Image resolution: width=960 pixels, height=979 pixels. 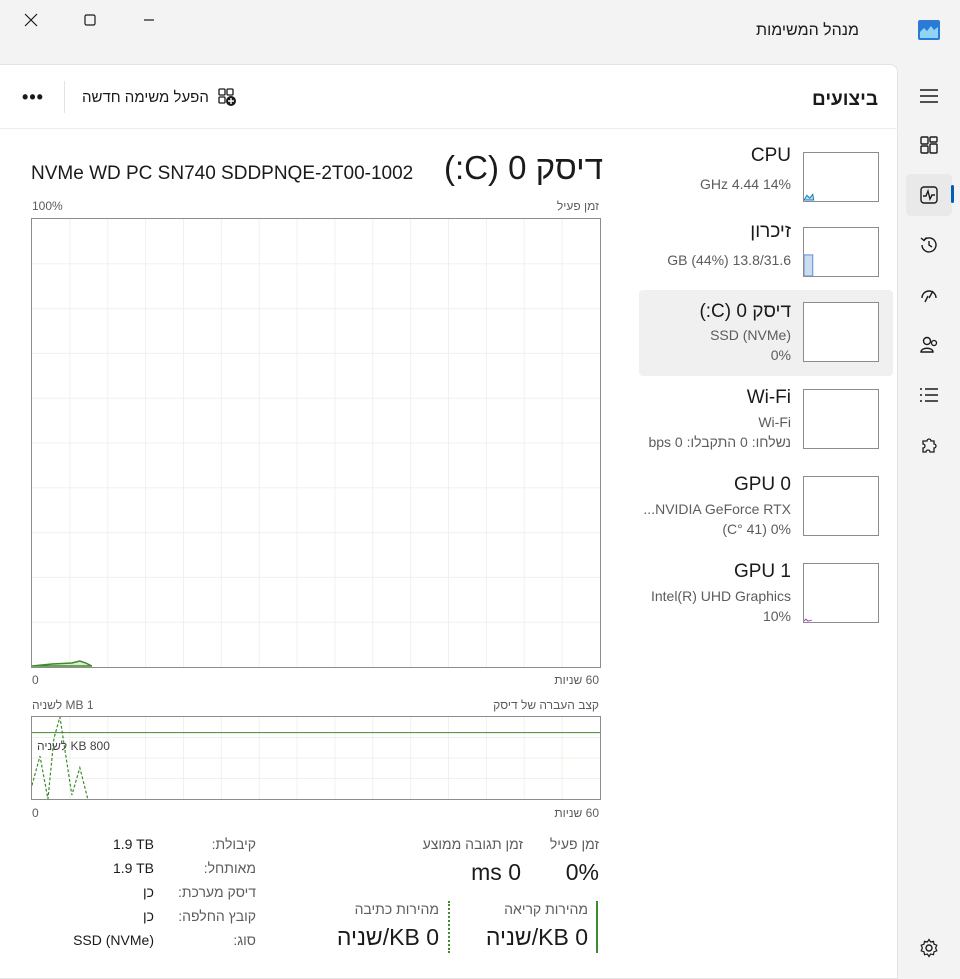 I want to click on nav-startup-apps, so click(x=929, y=295).